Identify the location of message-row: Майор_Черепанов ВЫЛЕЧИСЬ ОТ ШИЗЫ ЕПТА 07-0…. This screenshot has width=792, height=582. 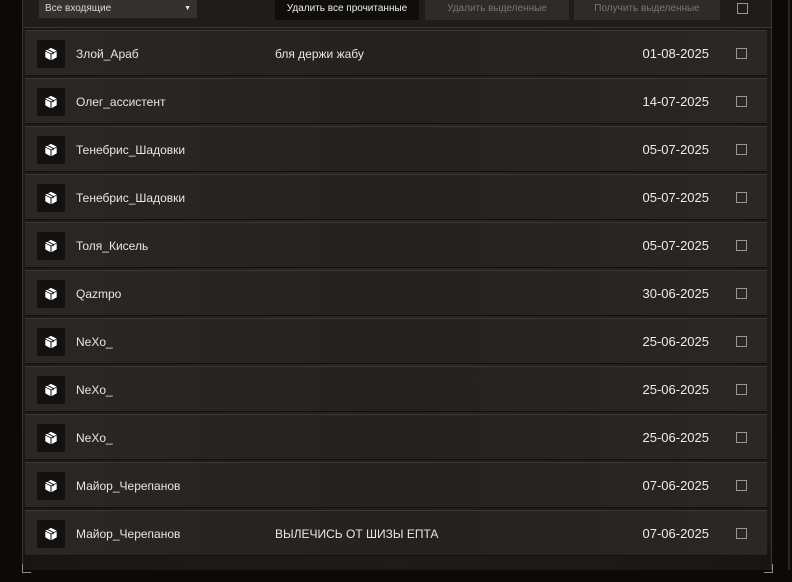
(396, 533).